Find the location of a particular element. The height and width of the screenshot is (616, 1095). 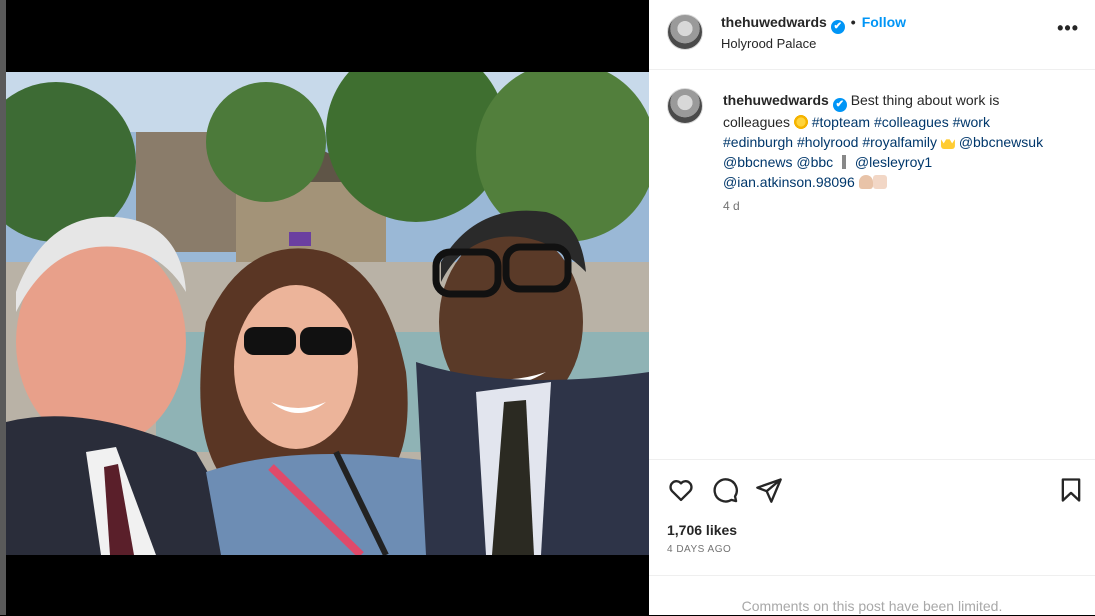

person-emoji-icon is located at coordinates (865, 182).